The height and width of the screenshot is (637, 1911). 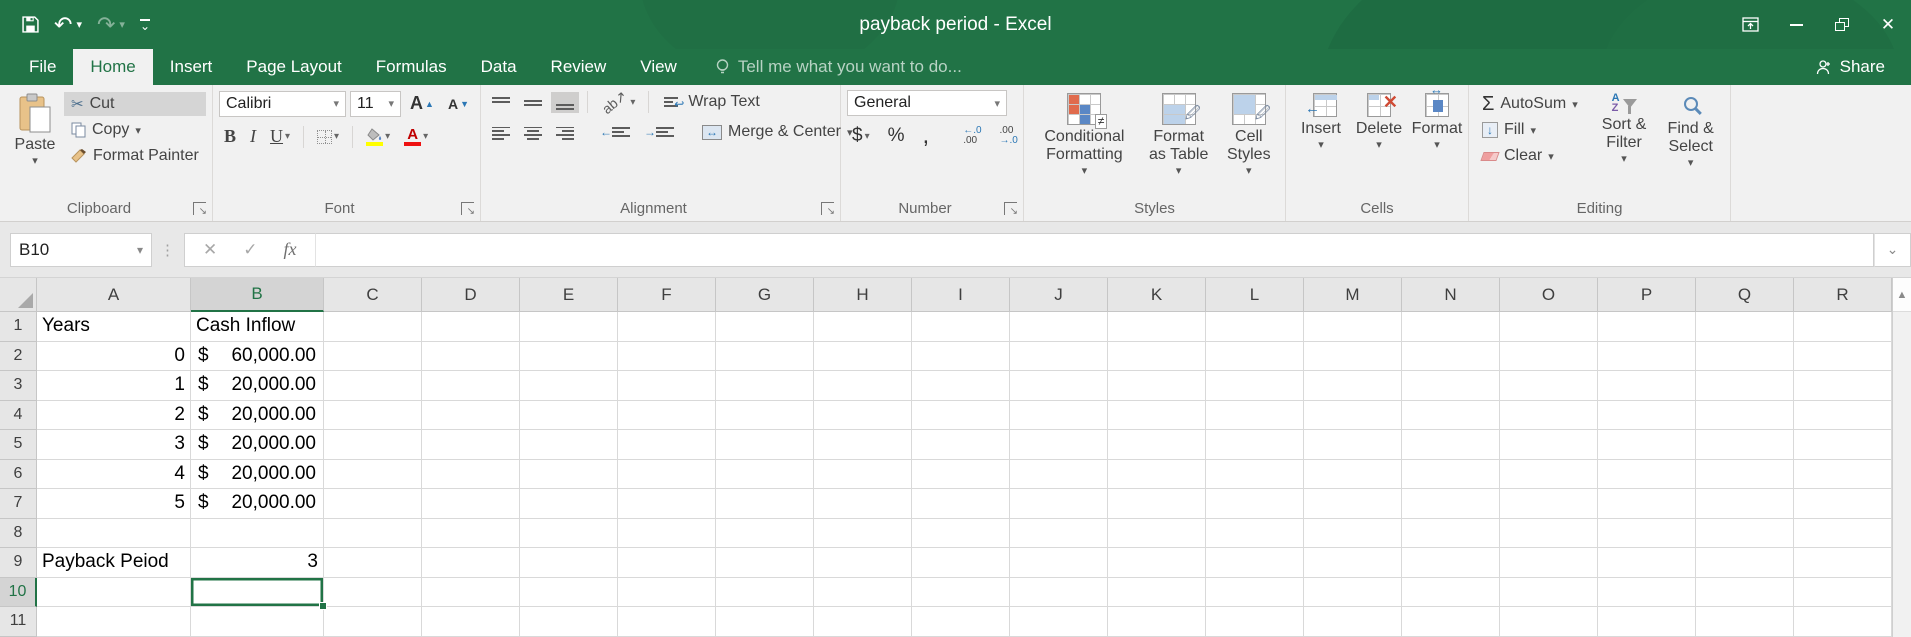 I want to click on vertical-scrollbar: ▲, so click(x=1901, y=457).